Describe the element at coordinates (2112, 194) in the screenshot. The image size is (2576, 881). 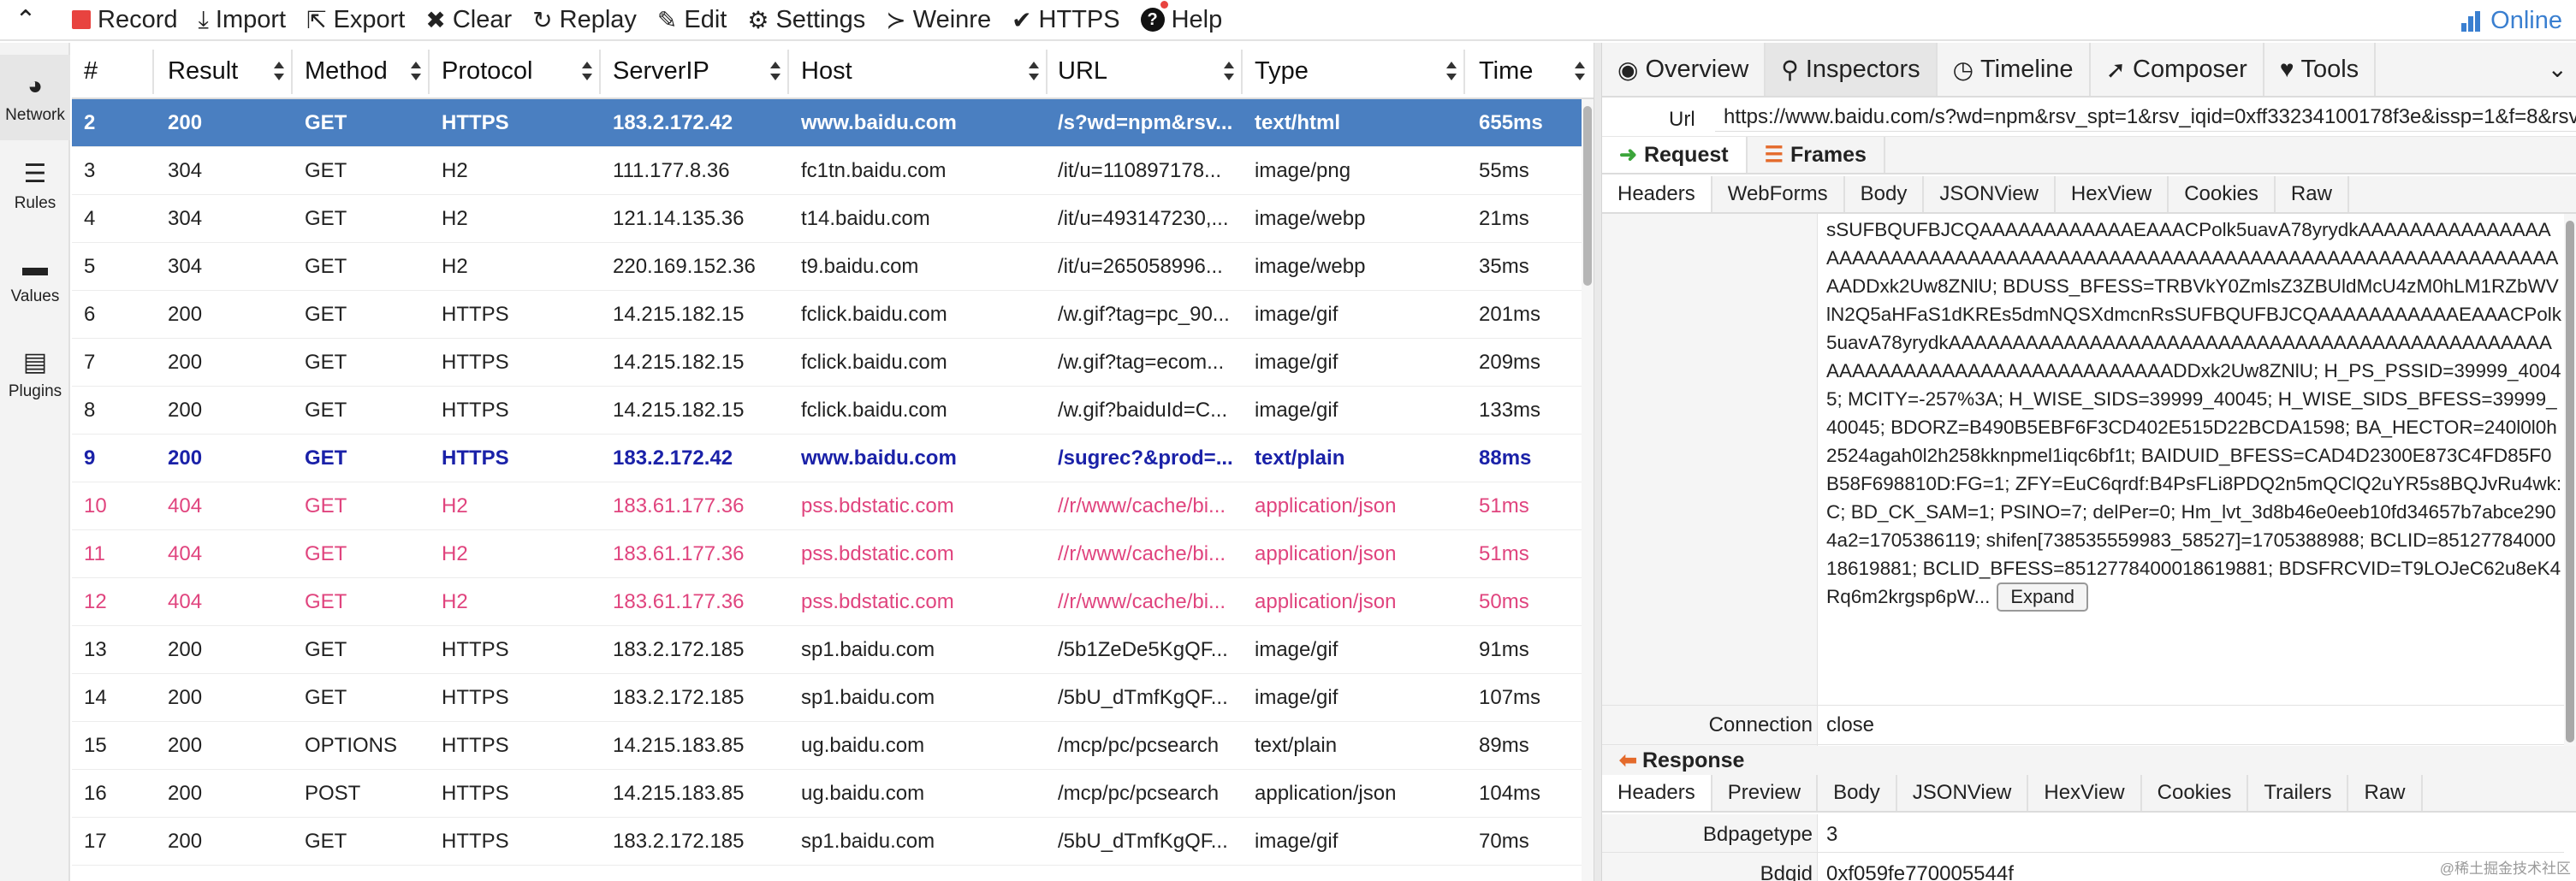
I see `tab-request-hexview: HexView` at that location.